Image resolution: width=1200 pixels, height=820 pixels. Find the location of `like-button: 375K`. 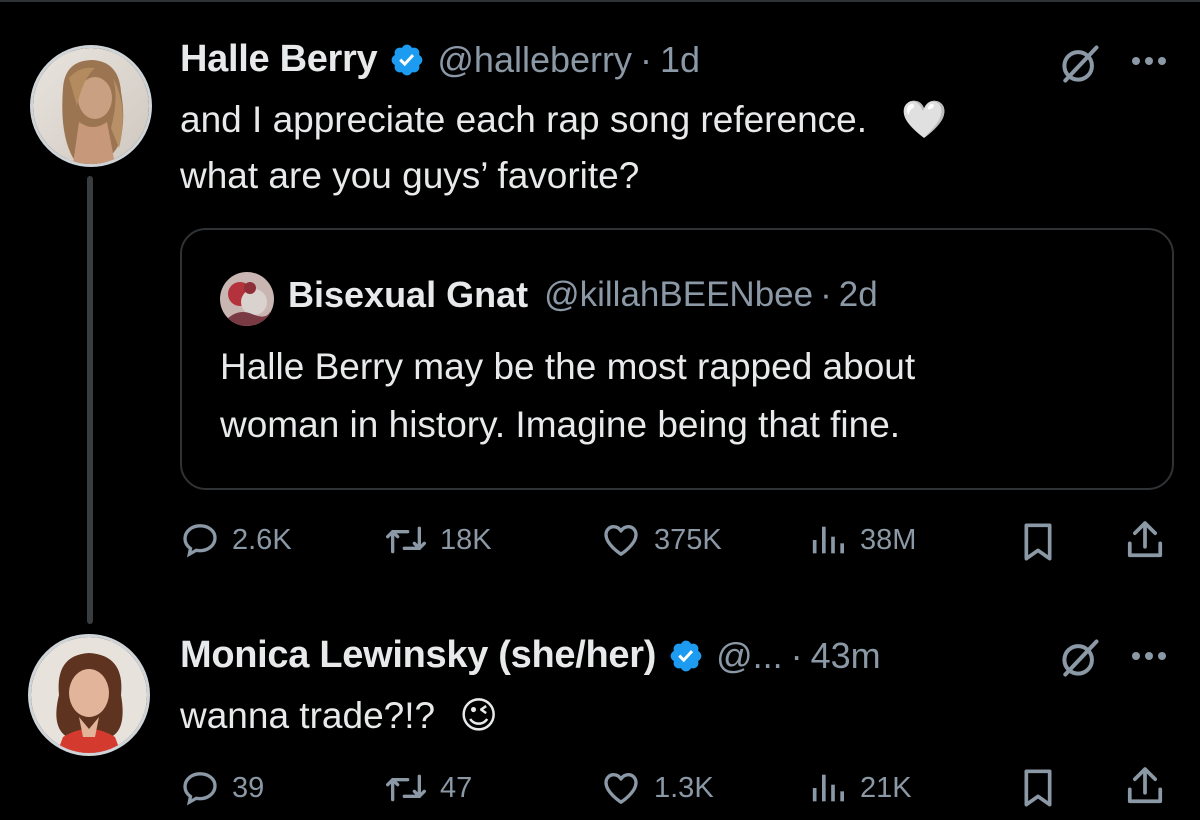

like-button: 375K is located at coordinates (661, 540).